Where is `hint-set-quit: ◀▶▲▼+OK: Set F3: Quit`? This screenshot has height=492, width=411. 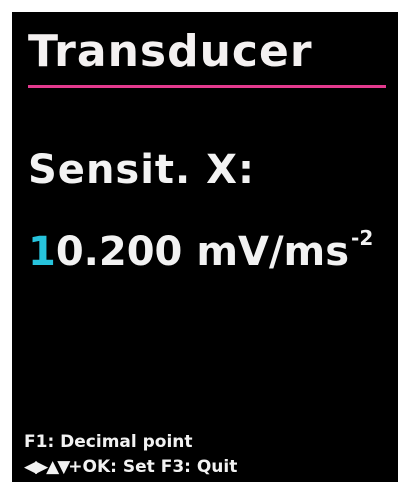 hint-set-quit: ◀▶▲▼+OK: Set F3: Quit is located at coordinates (130, 467).